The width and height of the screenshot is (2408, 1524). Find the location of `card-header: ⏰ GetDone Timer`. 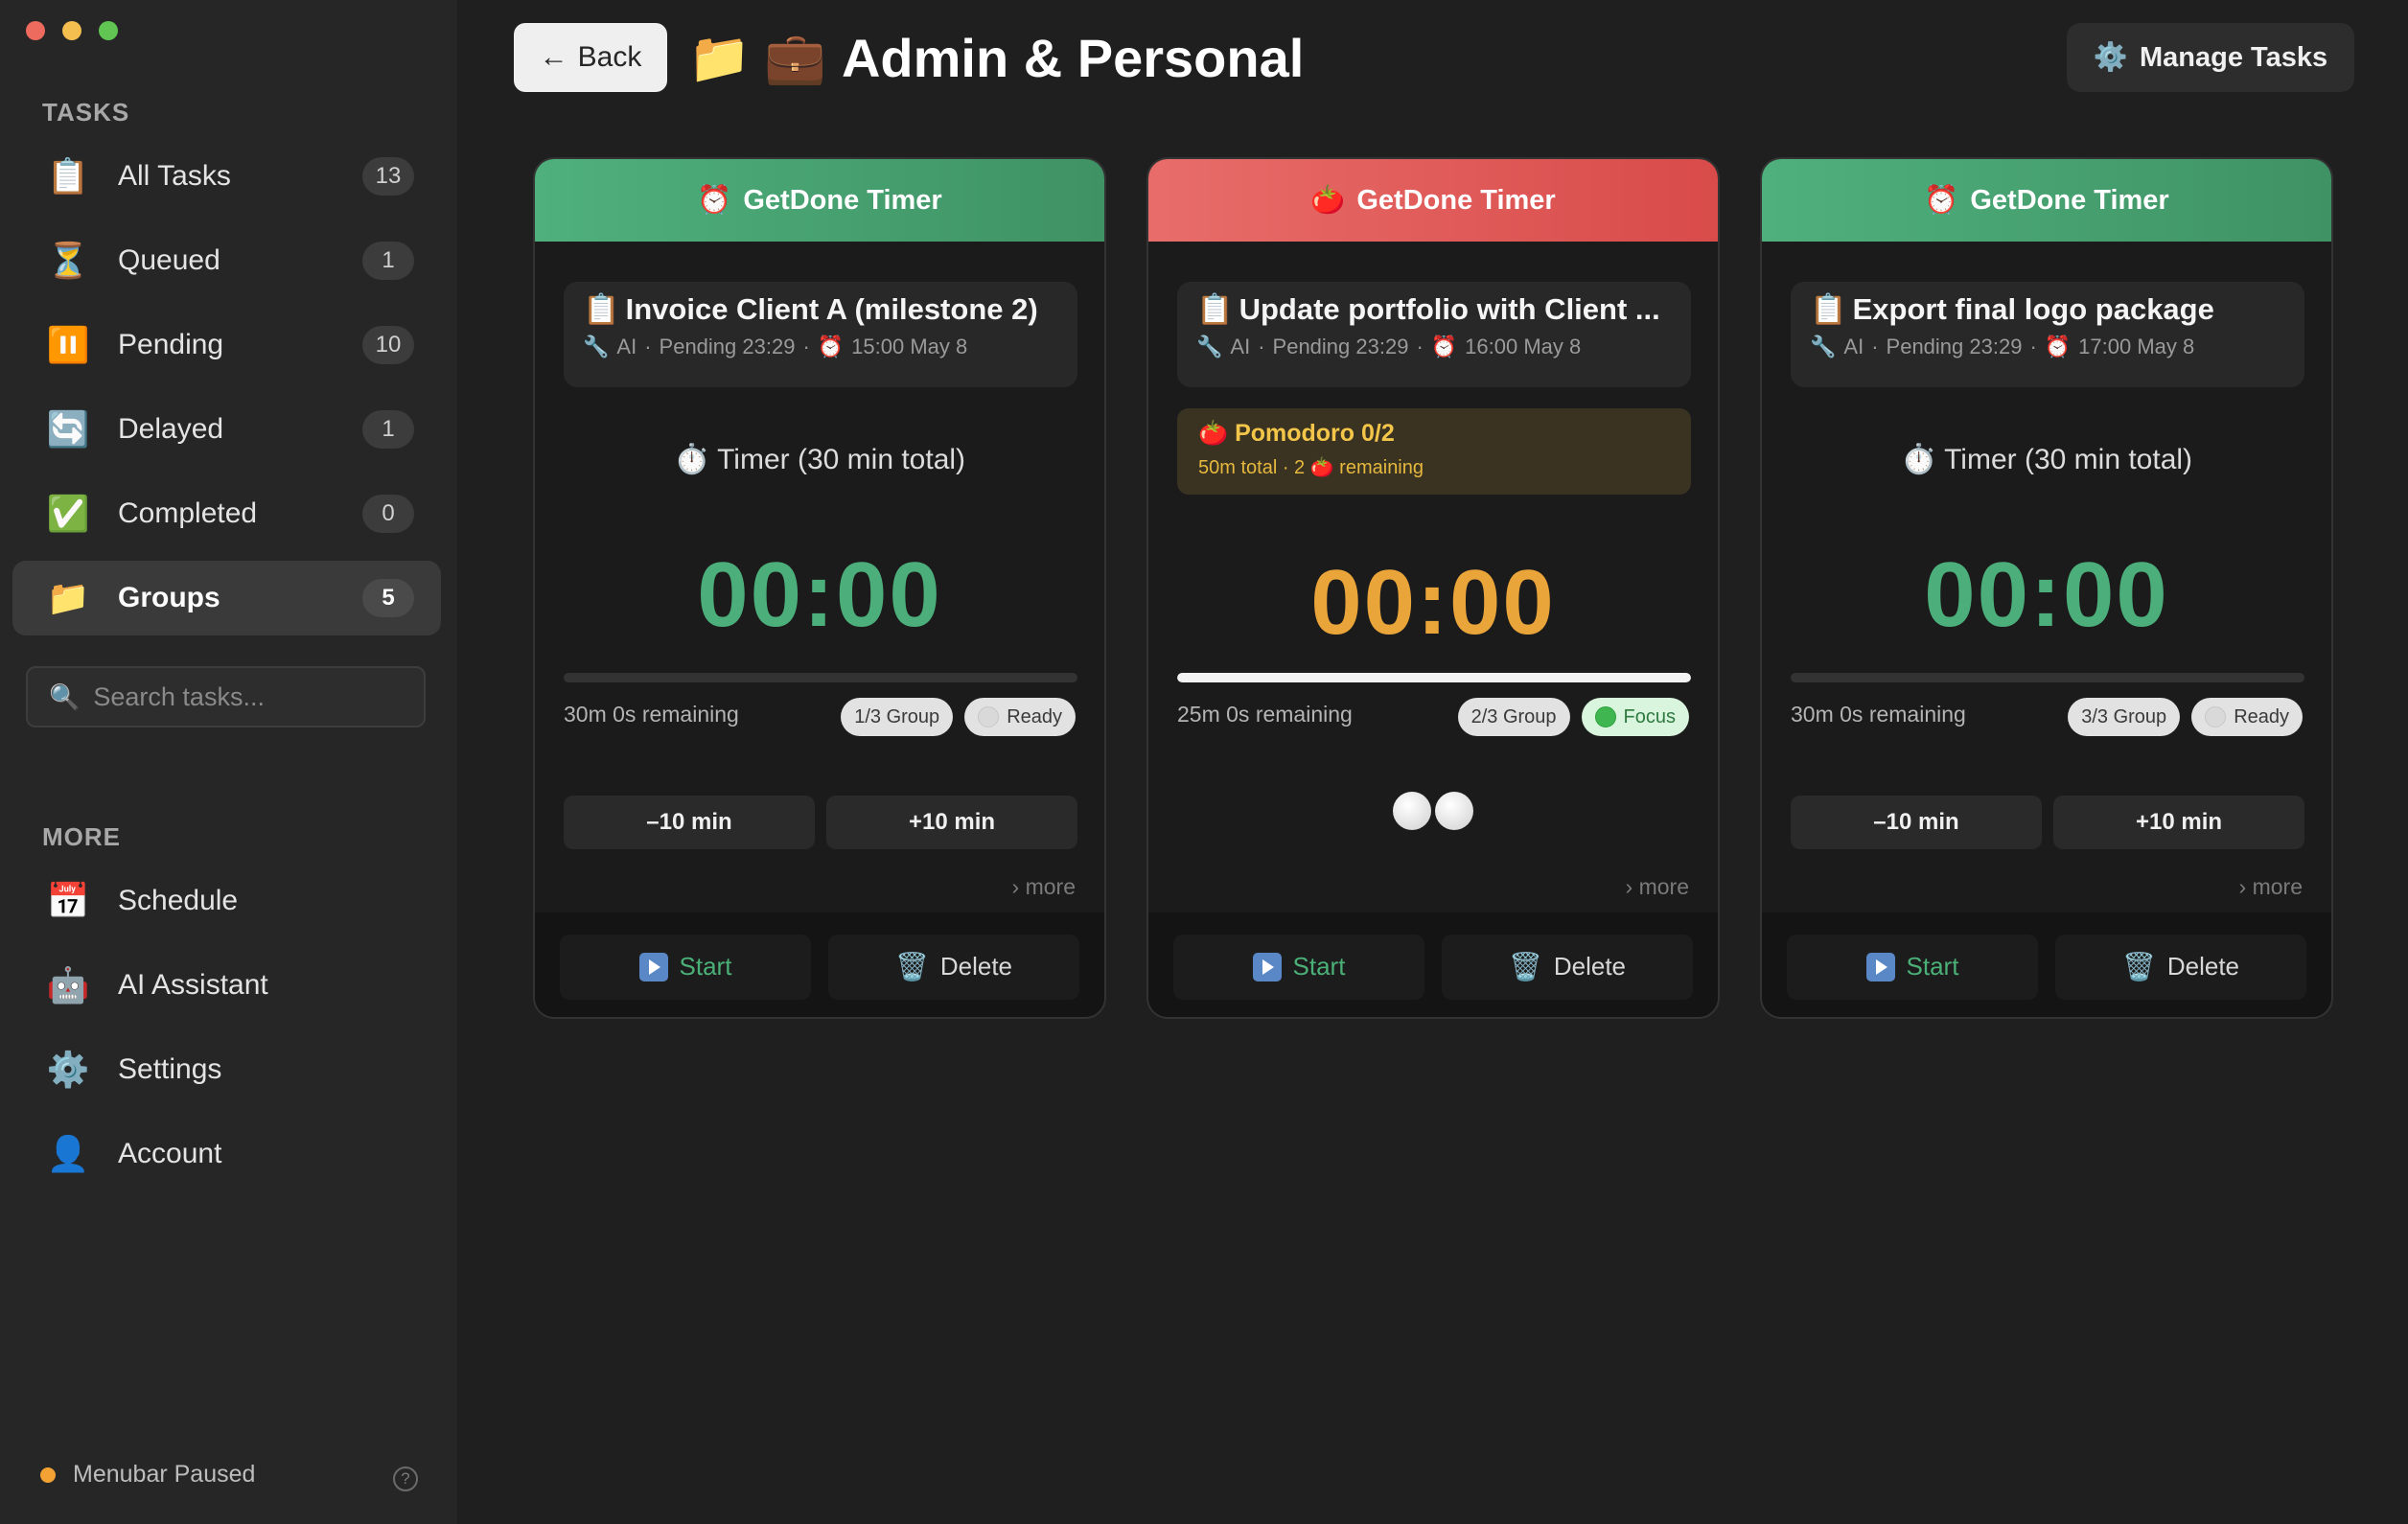

card-header: ⏰ GetDone Timer is located at coordinates (819, 200).